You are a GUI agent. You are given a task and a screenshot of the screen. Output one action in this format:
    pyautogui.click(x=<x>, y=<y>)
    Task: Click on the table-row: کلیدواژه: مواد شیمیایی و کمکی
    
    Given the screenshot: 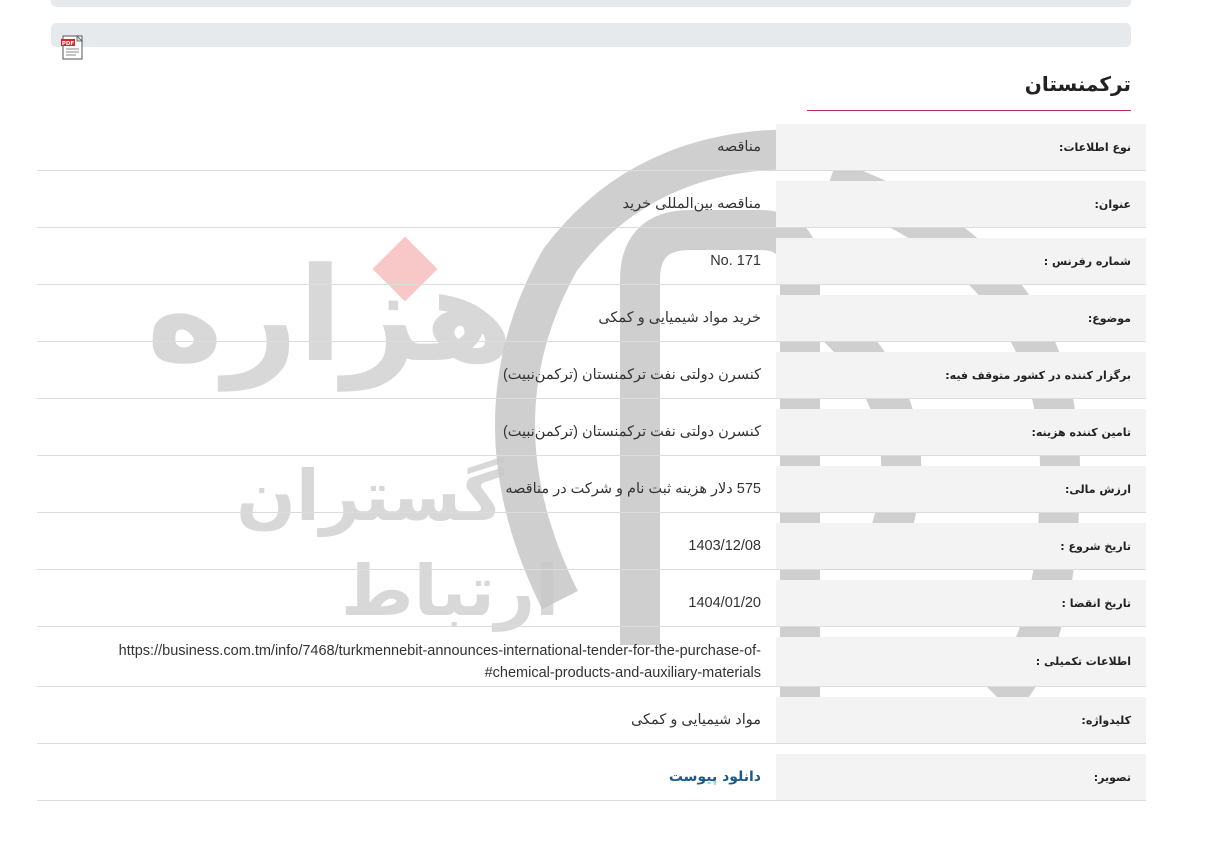 What is the action you would take?
    pyautogui.click(x=591, y=720)
    